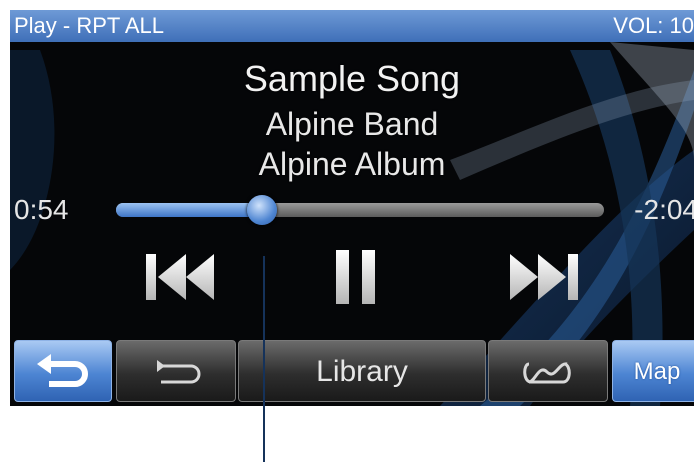  I want to click on next-track-icon, so click(544, 277).